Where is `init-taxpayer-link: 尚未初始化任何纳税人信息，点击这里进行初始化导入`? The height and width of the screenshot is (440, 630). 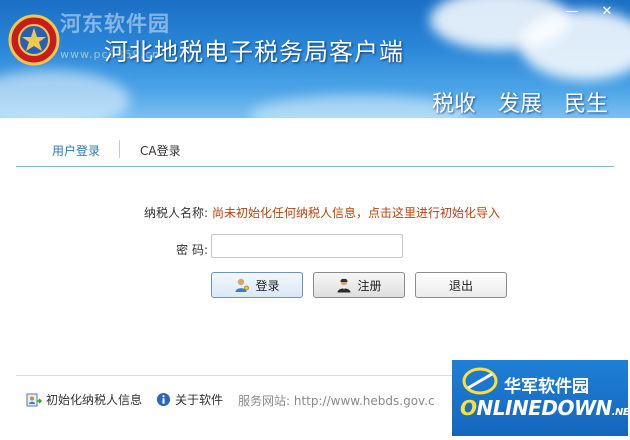 init-taxpayer-link: 尚未初始化任何纳税人信息，点击这里进行初始化导入 is located at coordinates (356, 212).